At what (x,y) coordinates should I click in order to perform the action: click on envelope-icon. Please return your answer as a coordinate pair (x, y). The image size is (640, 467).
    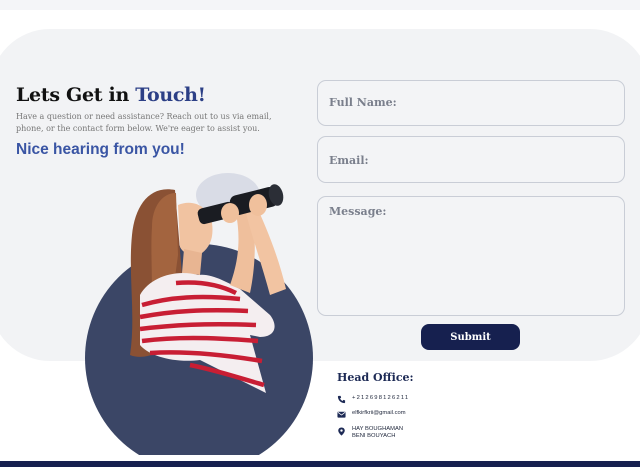
    Looking at the image, I should click on (341, 414).